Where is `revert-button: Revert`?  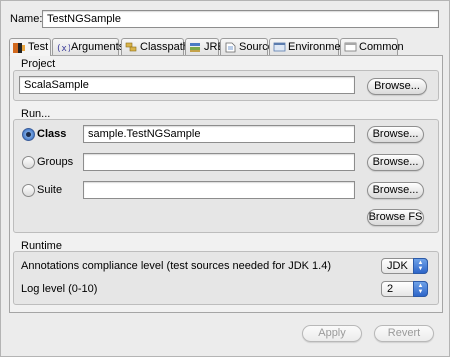
revert-button: Revert is located at coordinates (404, 333).